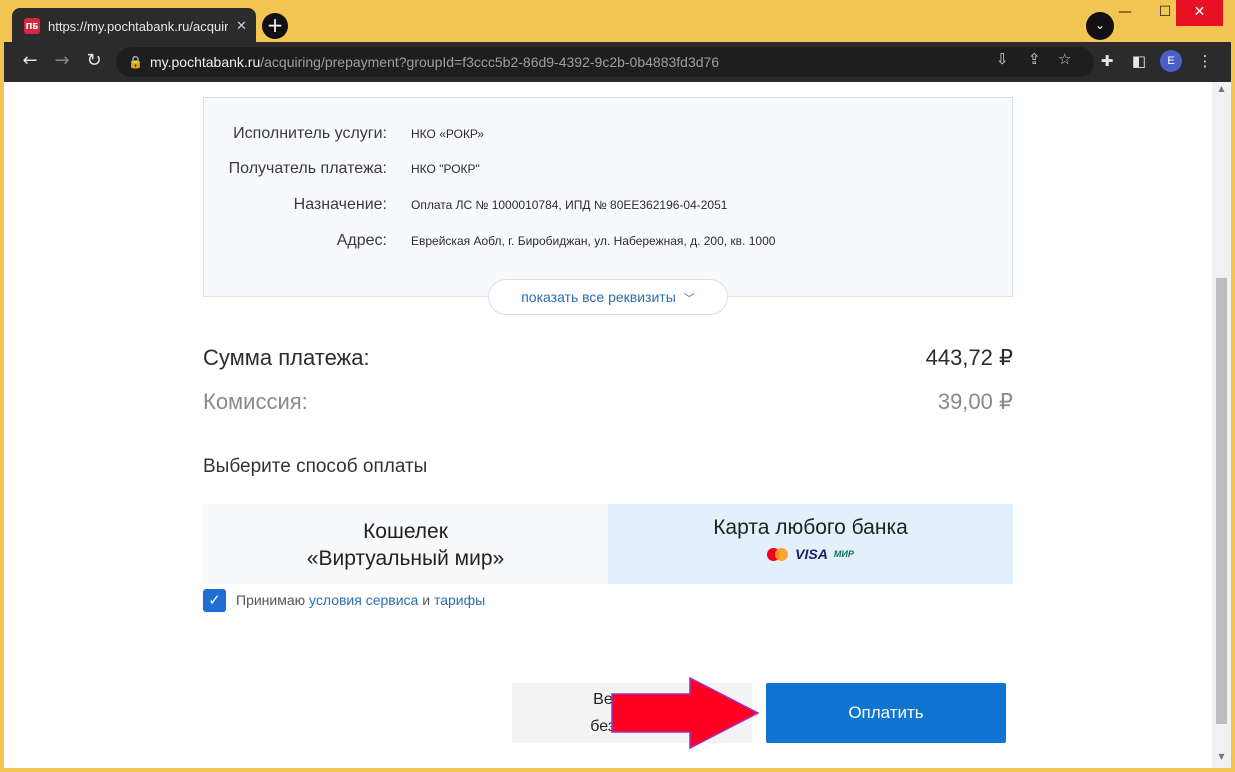  Describe the element at coordinates (1205, 61) in the screenshot. I see `menu-kebab-icon: ⋮` at that location.